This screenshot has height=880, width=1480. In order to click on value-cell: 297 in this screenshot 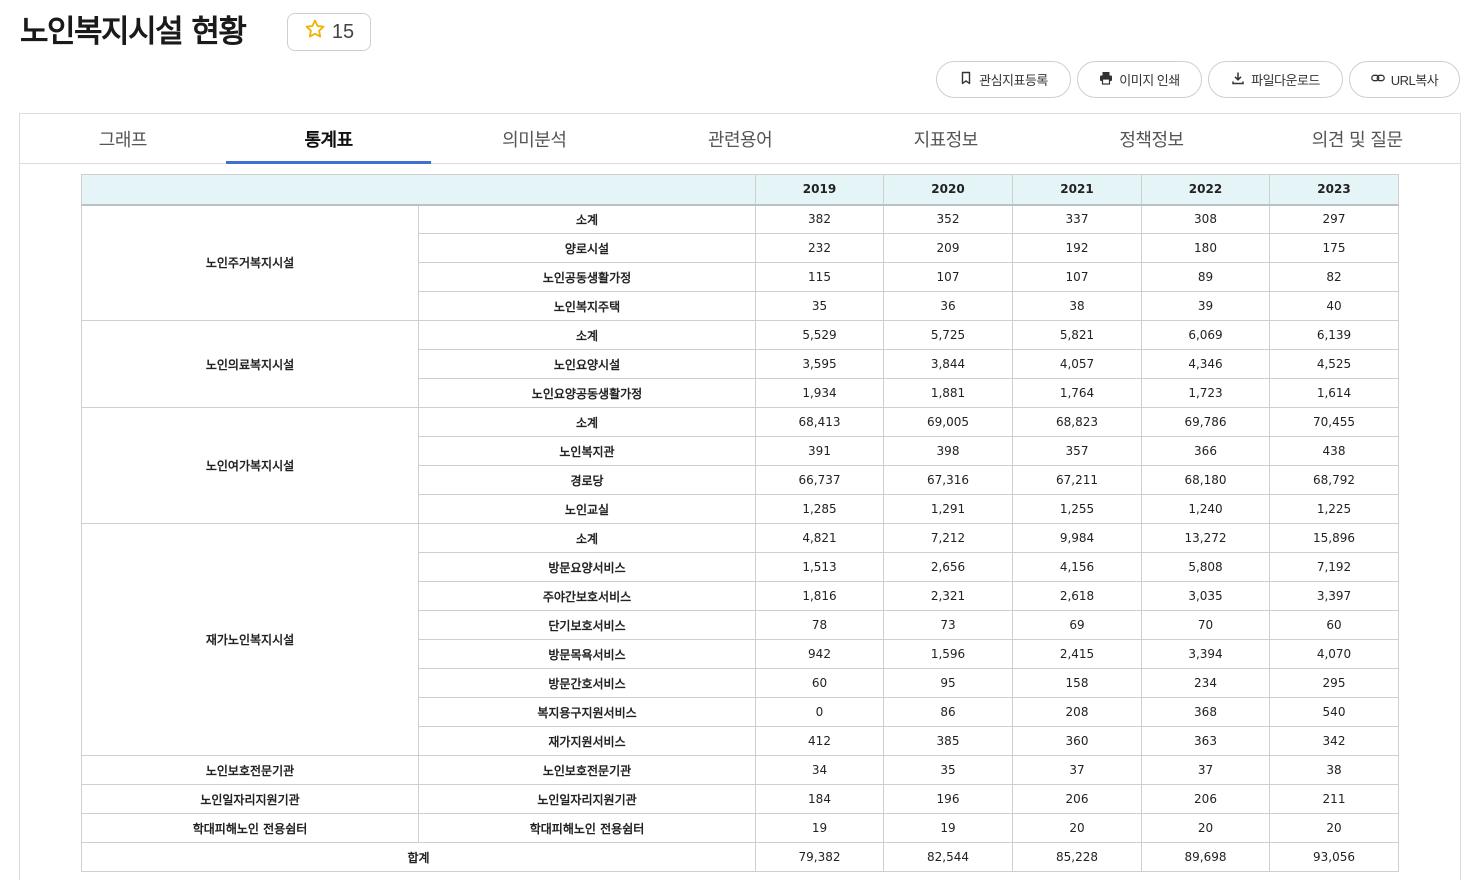, I will do `click(1334, 219)`.